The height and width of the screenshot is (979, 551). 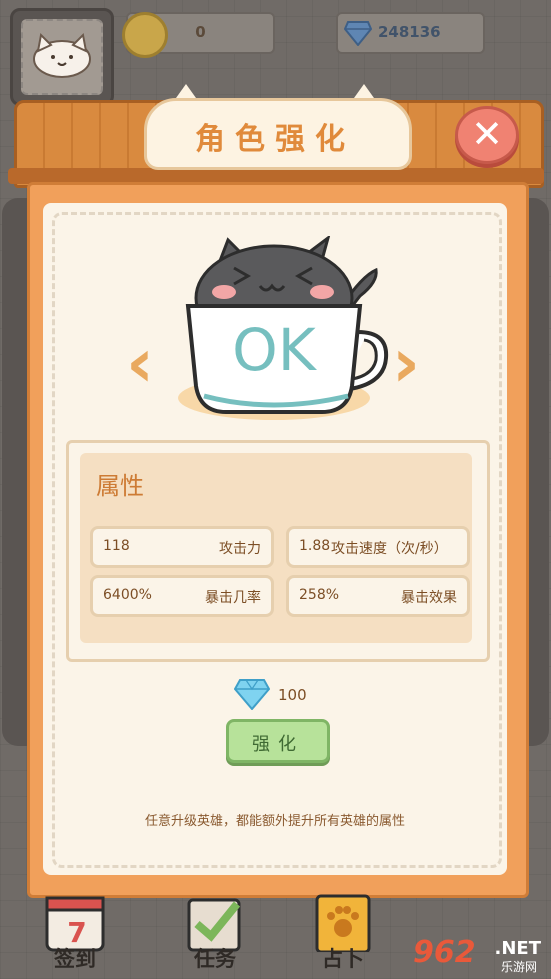 I want to click on player-avatar, so click(x=62, y=57).